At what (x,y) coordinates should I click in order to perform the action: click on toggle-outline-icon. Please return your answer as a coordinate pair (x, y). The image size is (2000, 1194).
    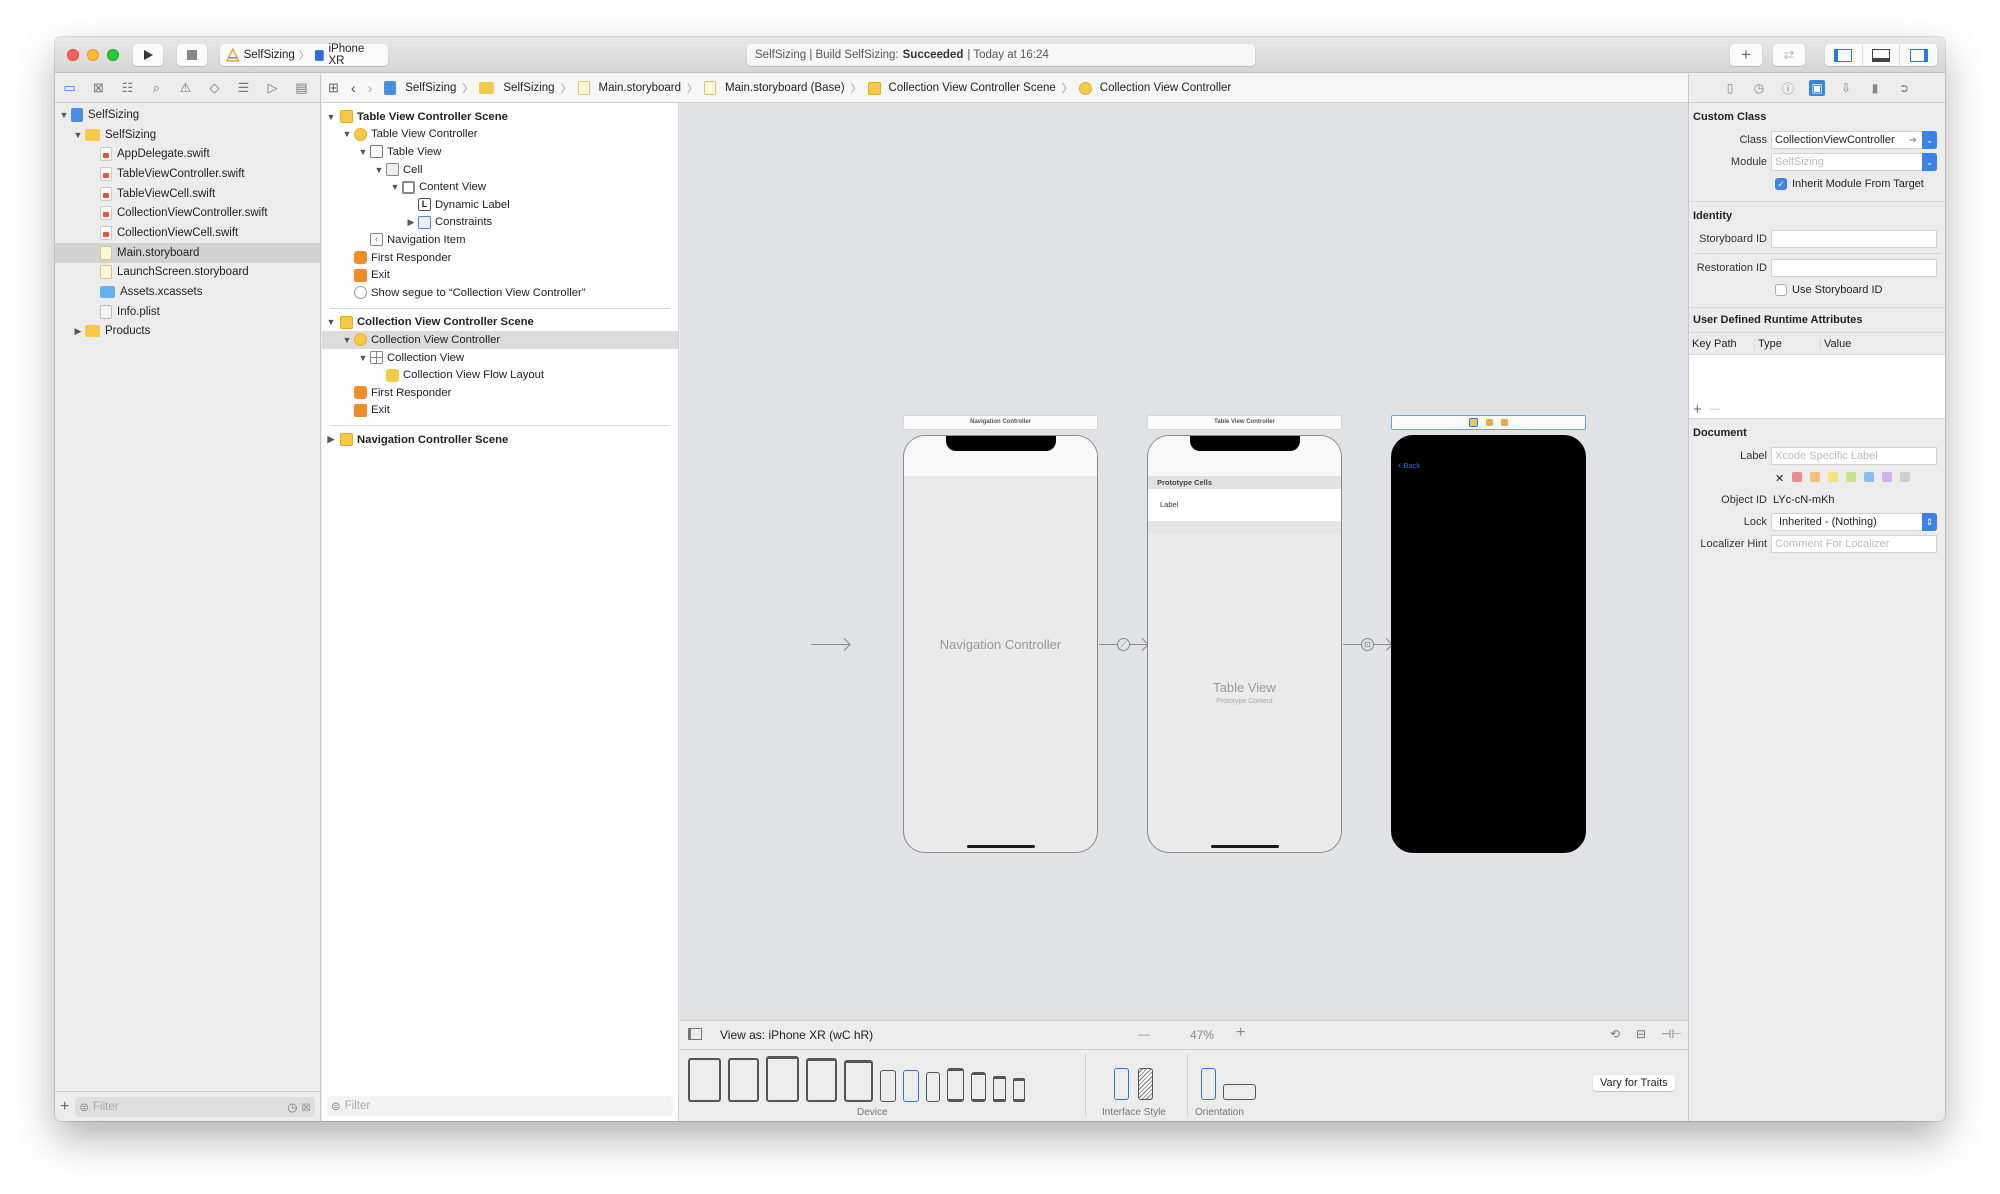
    Looking at the image, I should click on (695, 1034).